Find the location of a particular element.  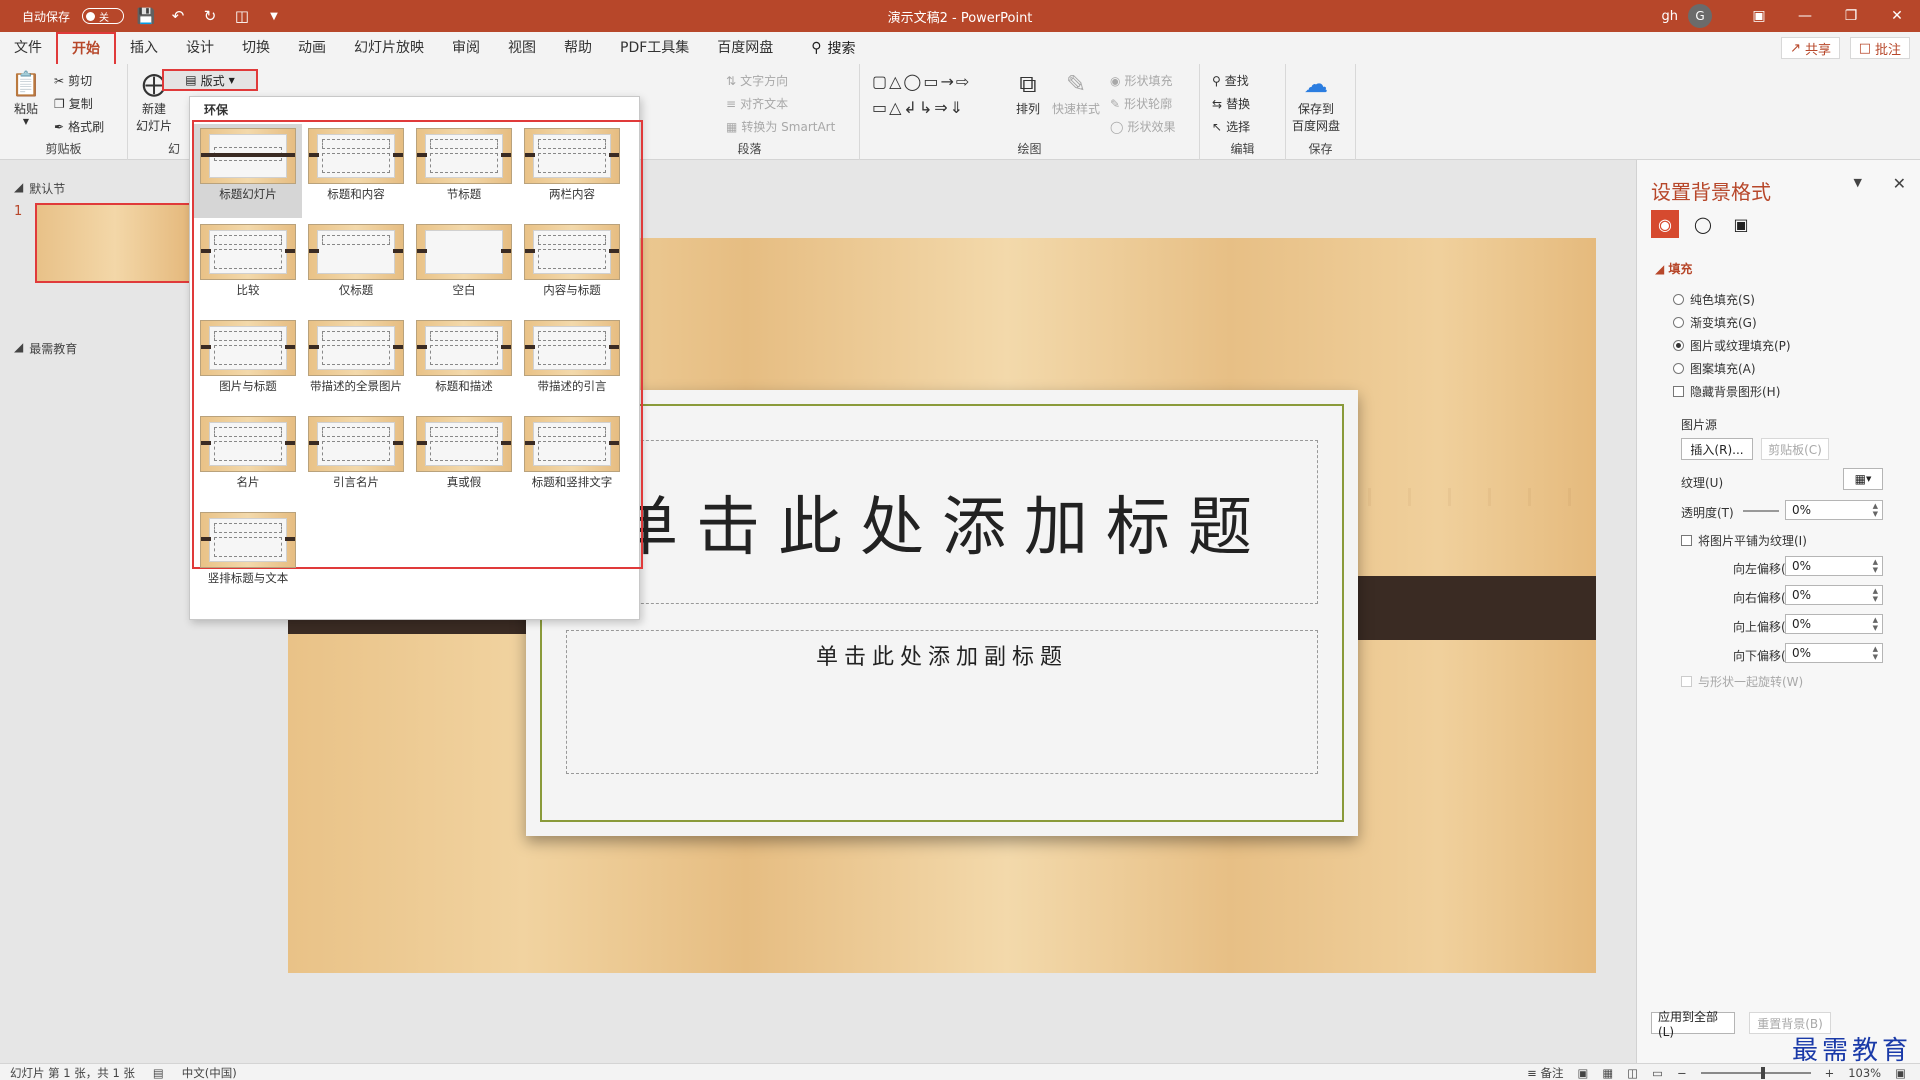

slideshow-icon: ▭ is located at coordinates (1657, 1073).